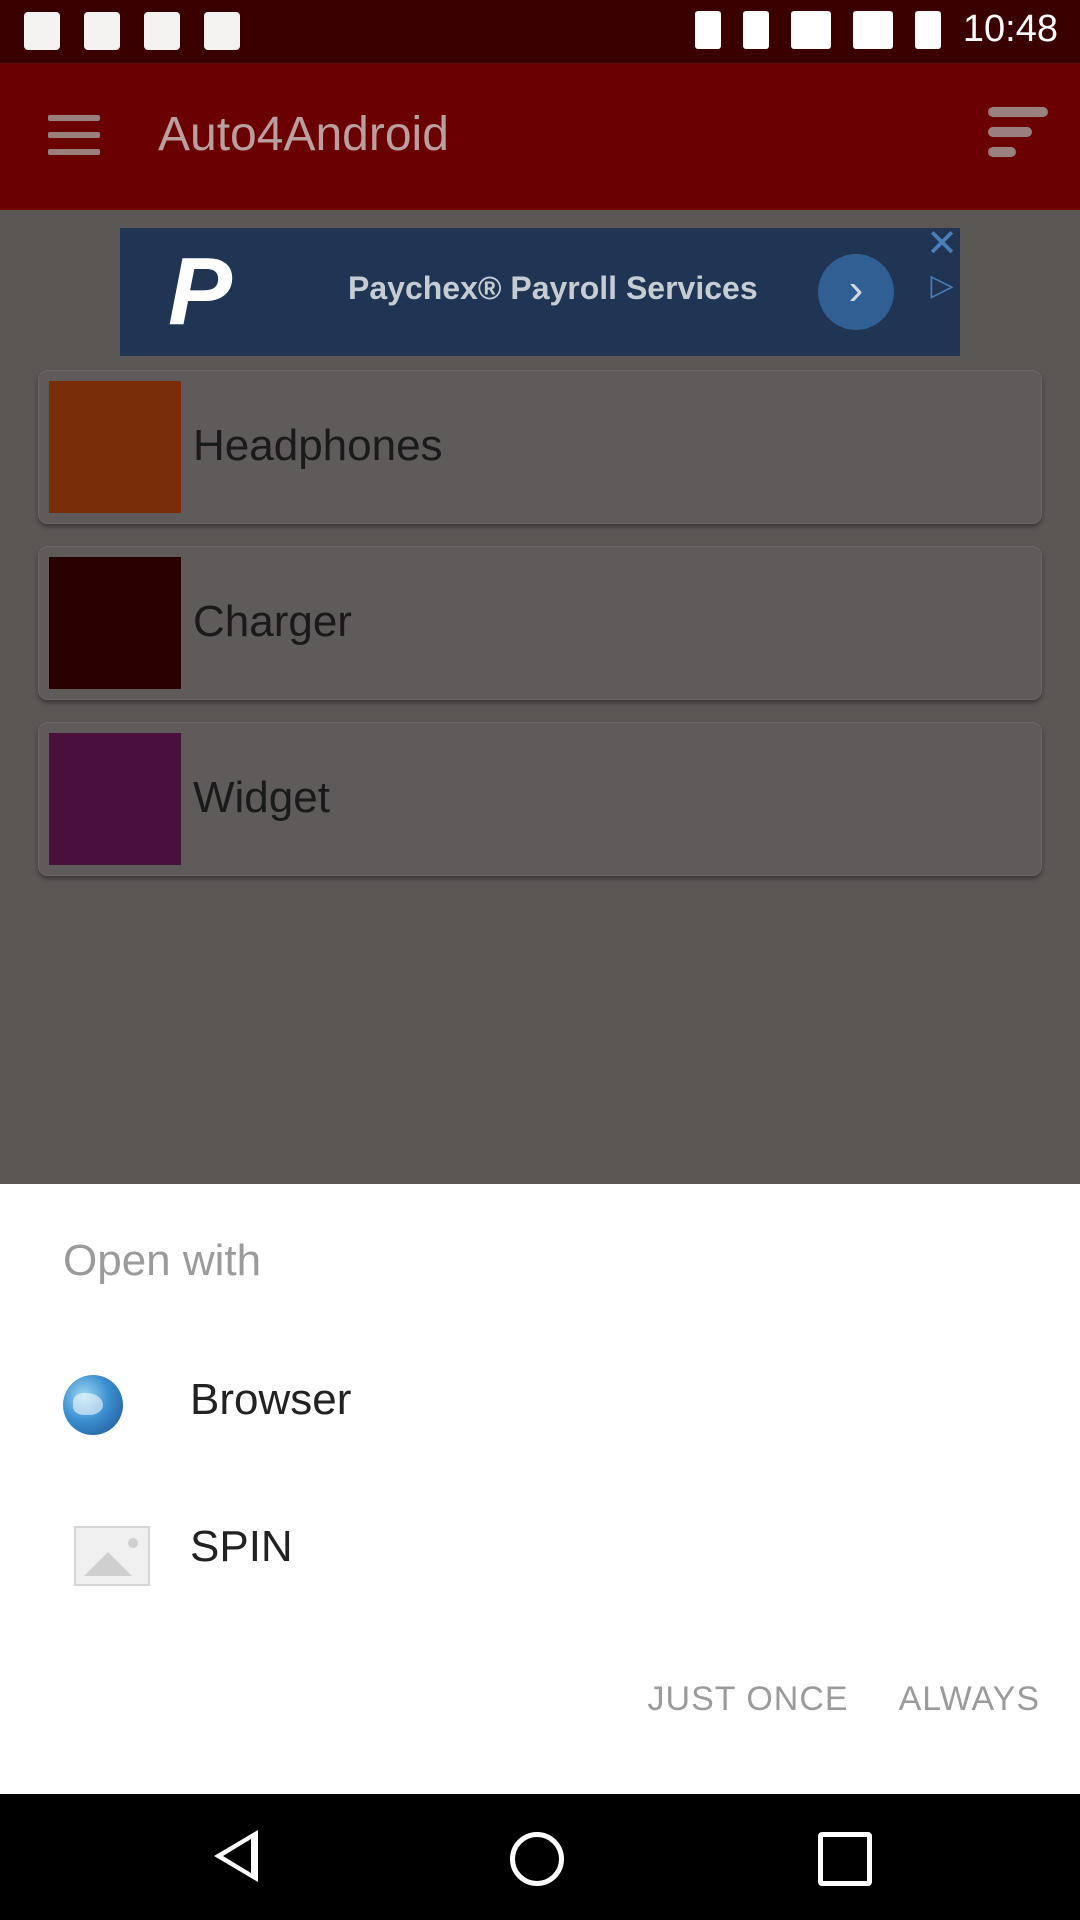 The image size is (1080, 1920). What do you see at coordinates (112, 1556) in the screenshot?
I see `image-placeholder-icon` at bounding box center [112, 1556].